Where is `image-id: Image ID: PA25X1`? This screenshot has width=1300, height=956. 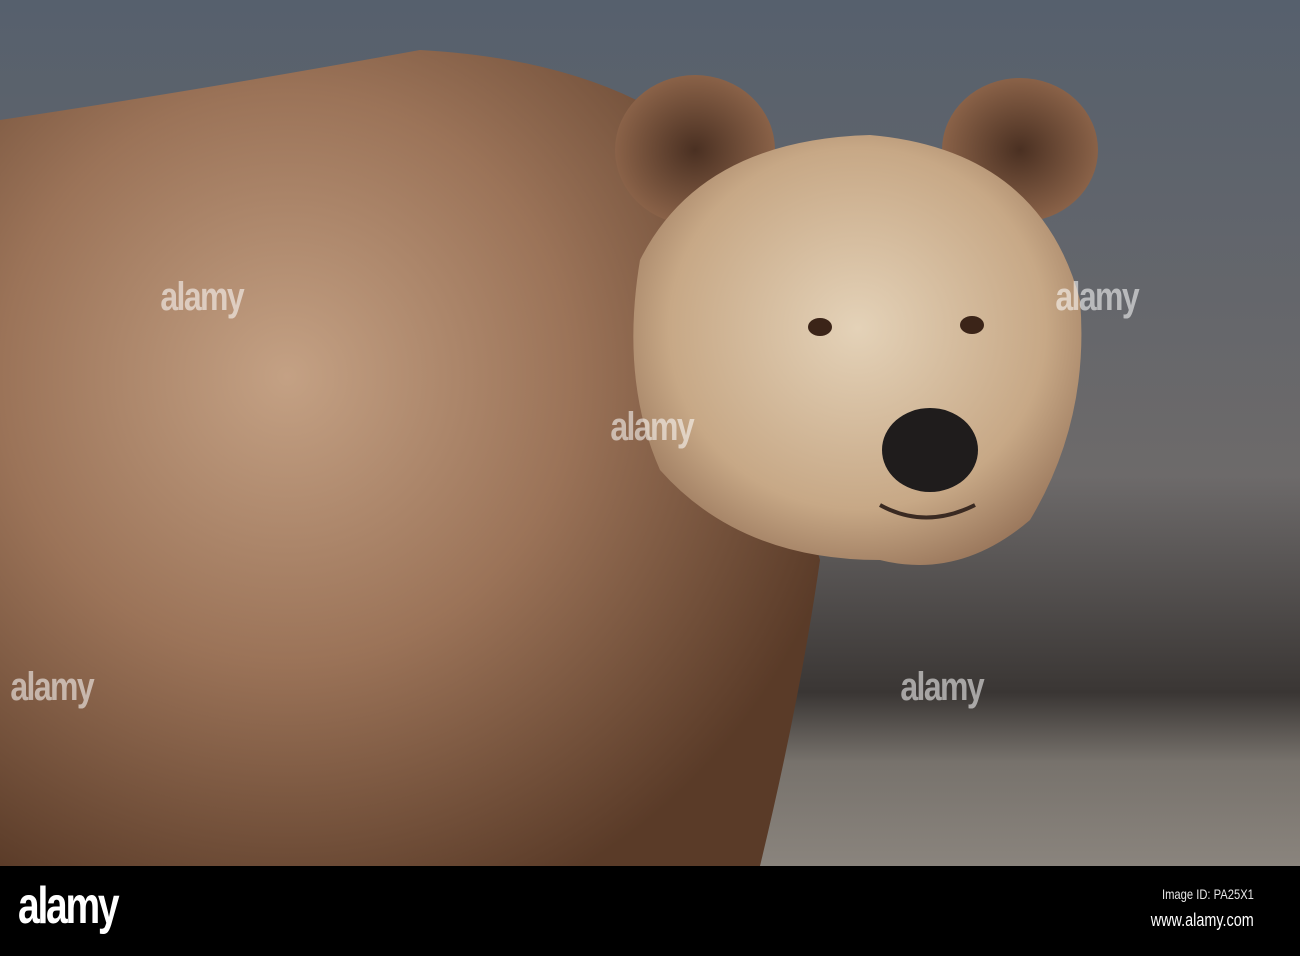
image-id: Image ID: PA25X1 is located at coordinates (1208, 894).